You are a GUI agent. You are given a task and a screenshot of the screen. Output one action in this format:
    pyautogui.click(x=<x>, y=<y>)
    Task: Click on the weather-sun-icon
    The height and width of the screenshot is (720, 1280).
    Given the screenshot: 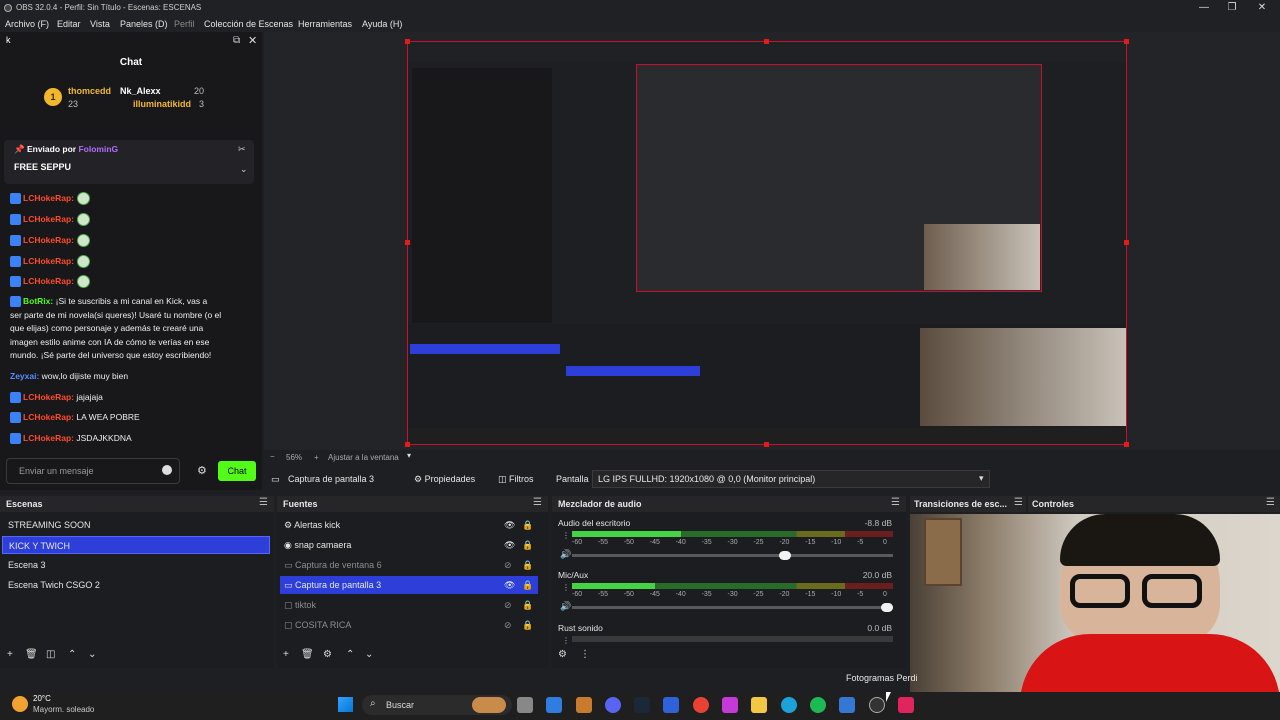 What is the action you would take?
    pyautogui.click(x=20, y=704)
    